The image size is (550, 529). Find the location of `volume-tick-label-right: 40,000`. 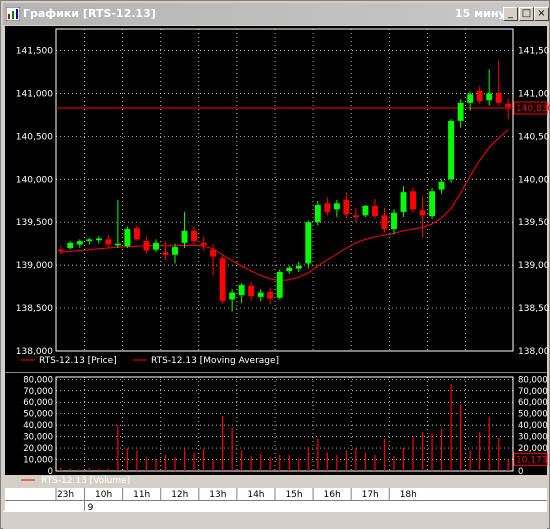

volume-tick-label-right: 40,000 is located at coordinates (533, 426).